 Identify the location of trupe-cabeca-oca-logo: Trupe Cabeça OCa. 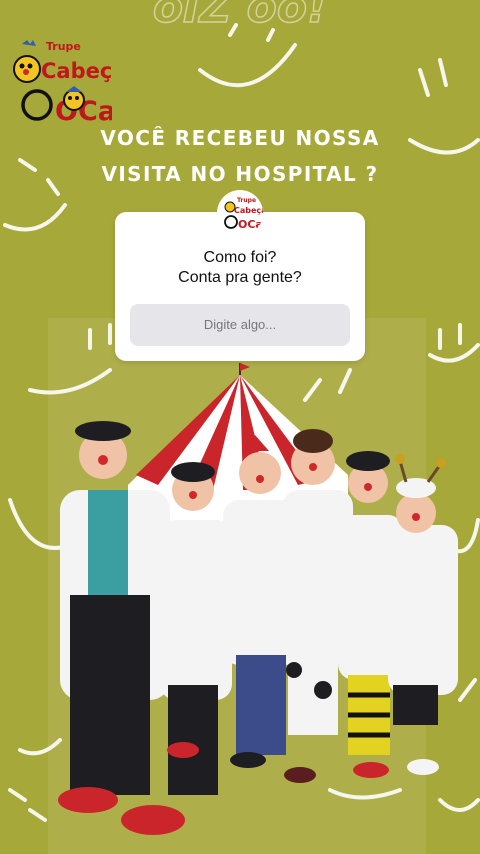
(62, 83).